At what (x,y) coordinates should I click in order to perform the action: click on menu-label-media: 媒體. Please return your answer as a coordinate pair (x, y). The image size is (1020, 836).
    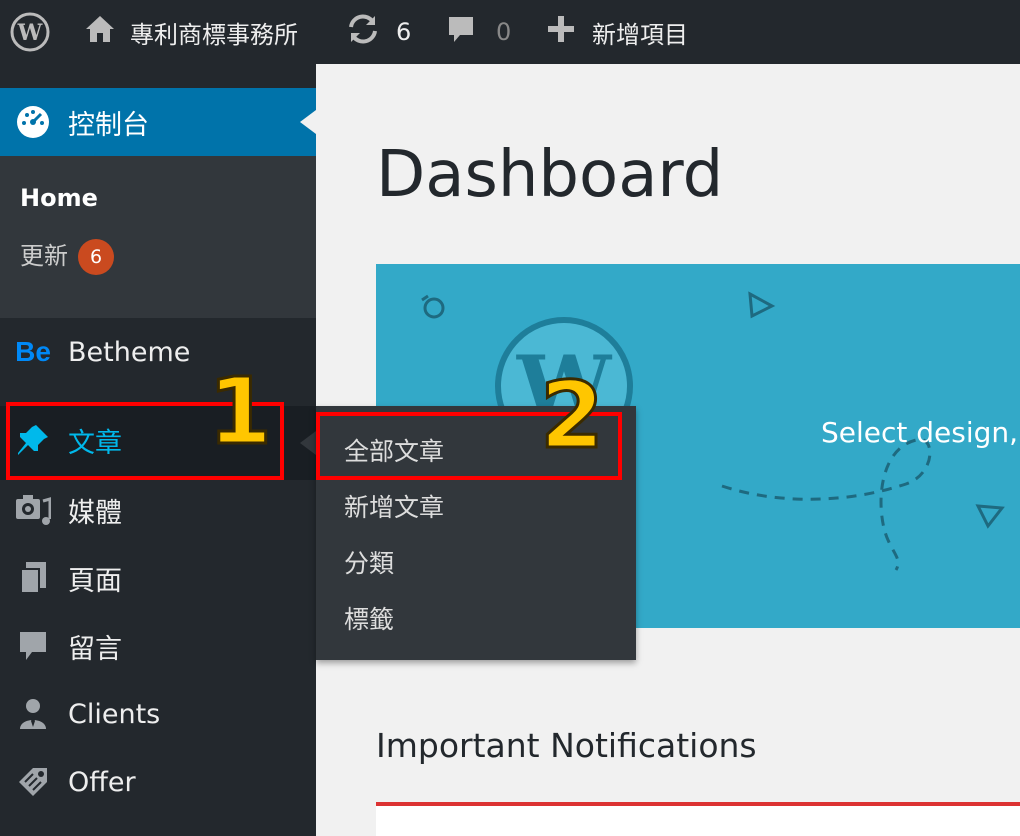
    Looking at the image, I should click on (95, 513).